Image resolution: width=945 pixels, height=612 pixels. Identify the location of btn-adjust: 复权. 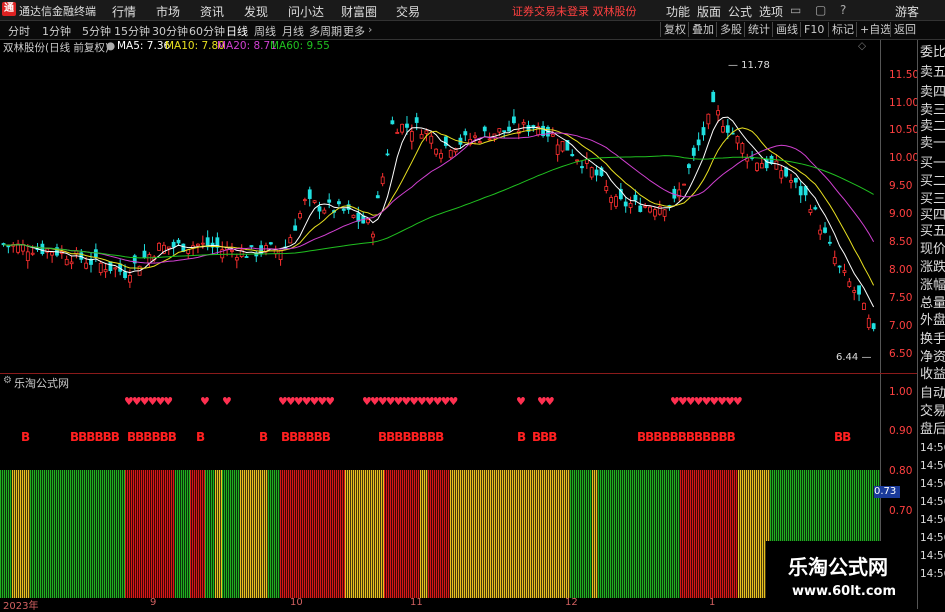
(674, 29).